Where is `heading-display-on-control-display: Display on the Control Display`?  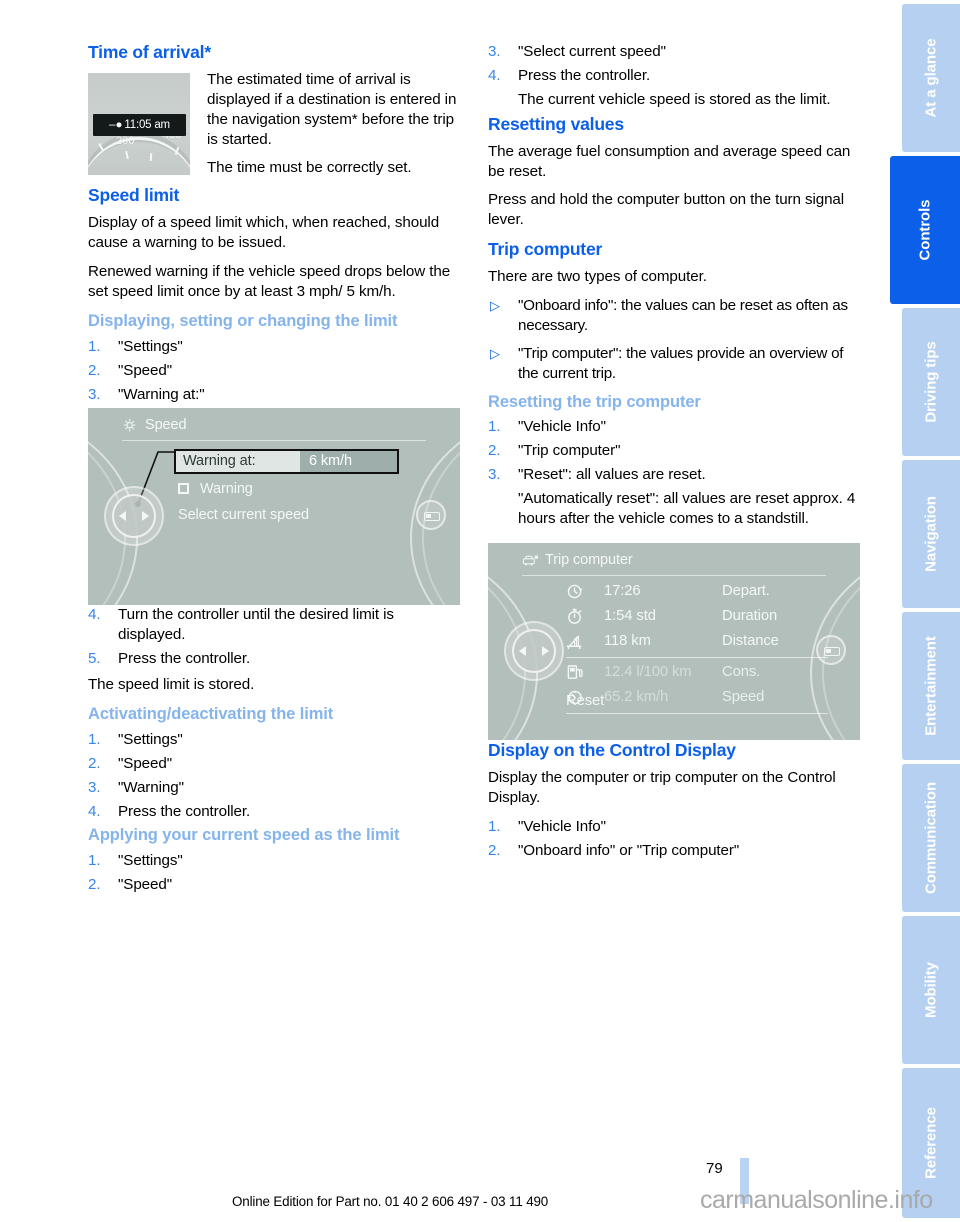
heading-display-on-control-display: Display on the Control Display is located at coordinates (612, 749).